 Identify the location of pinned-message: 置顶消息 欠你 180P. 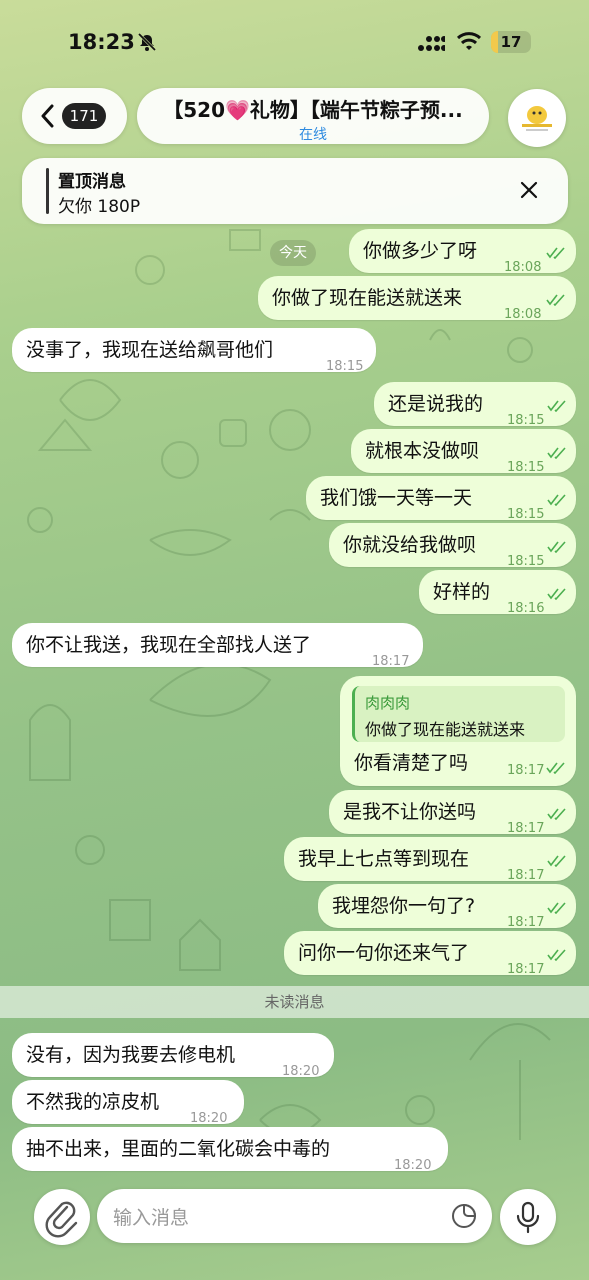
(295, 191).